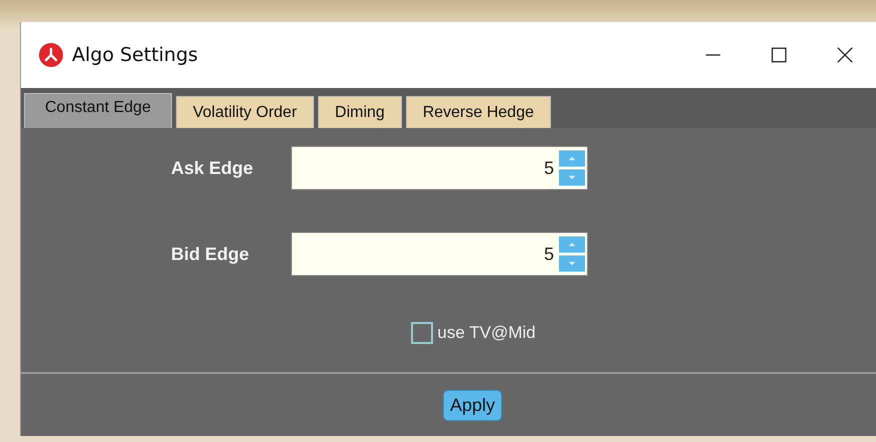 This screenshot has height=442, width=876. What do you see at coordinates (779, 55) in the screenshot?
I see `maximize-icon` at bounding box center [779, 55].